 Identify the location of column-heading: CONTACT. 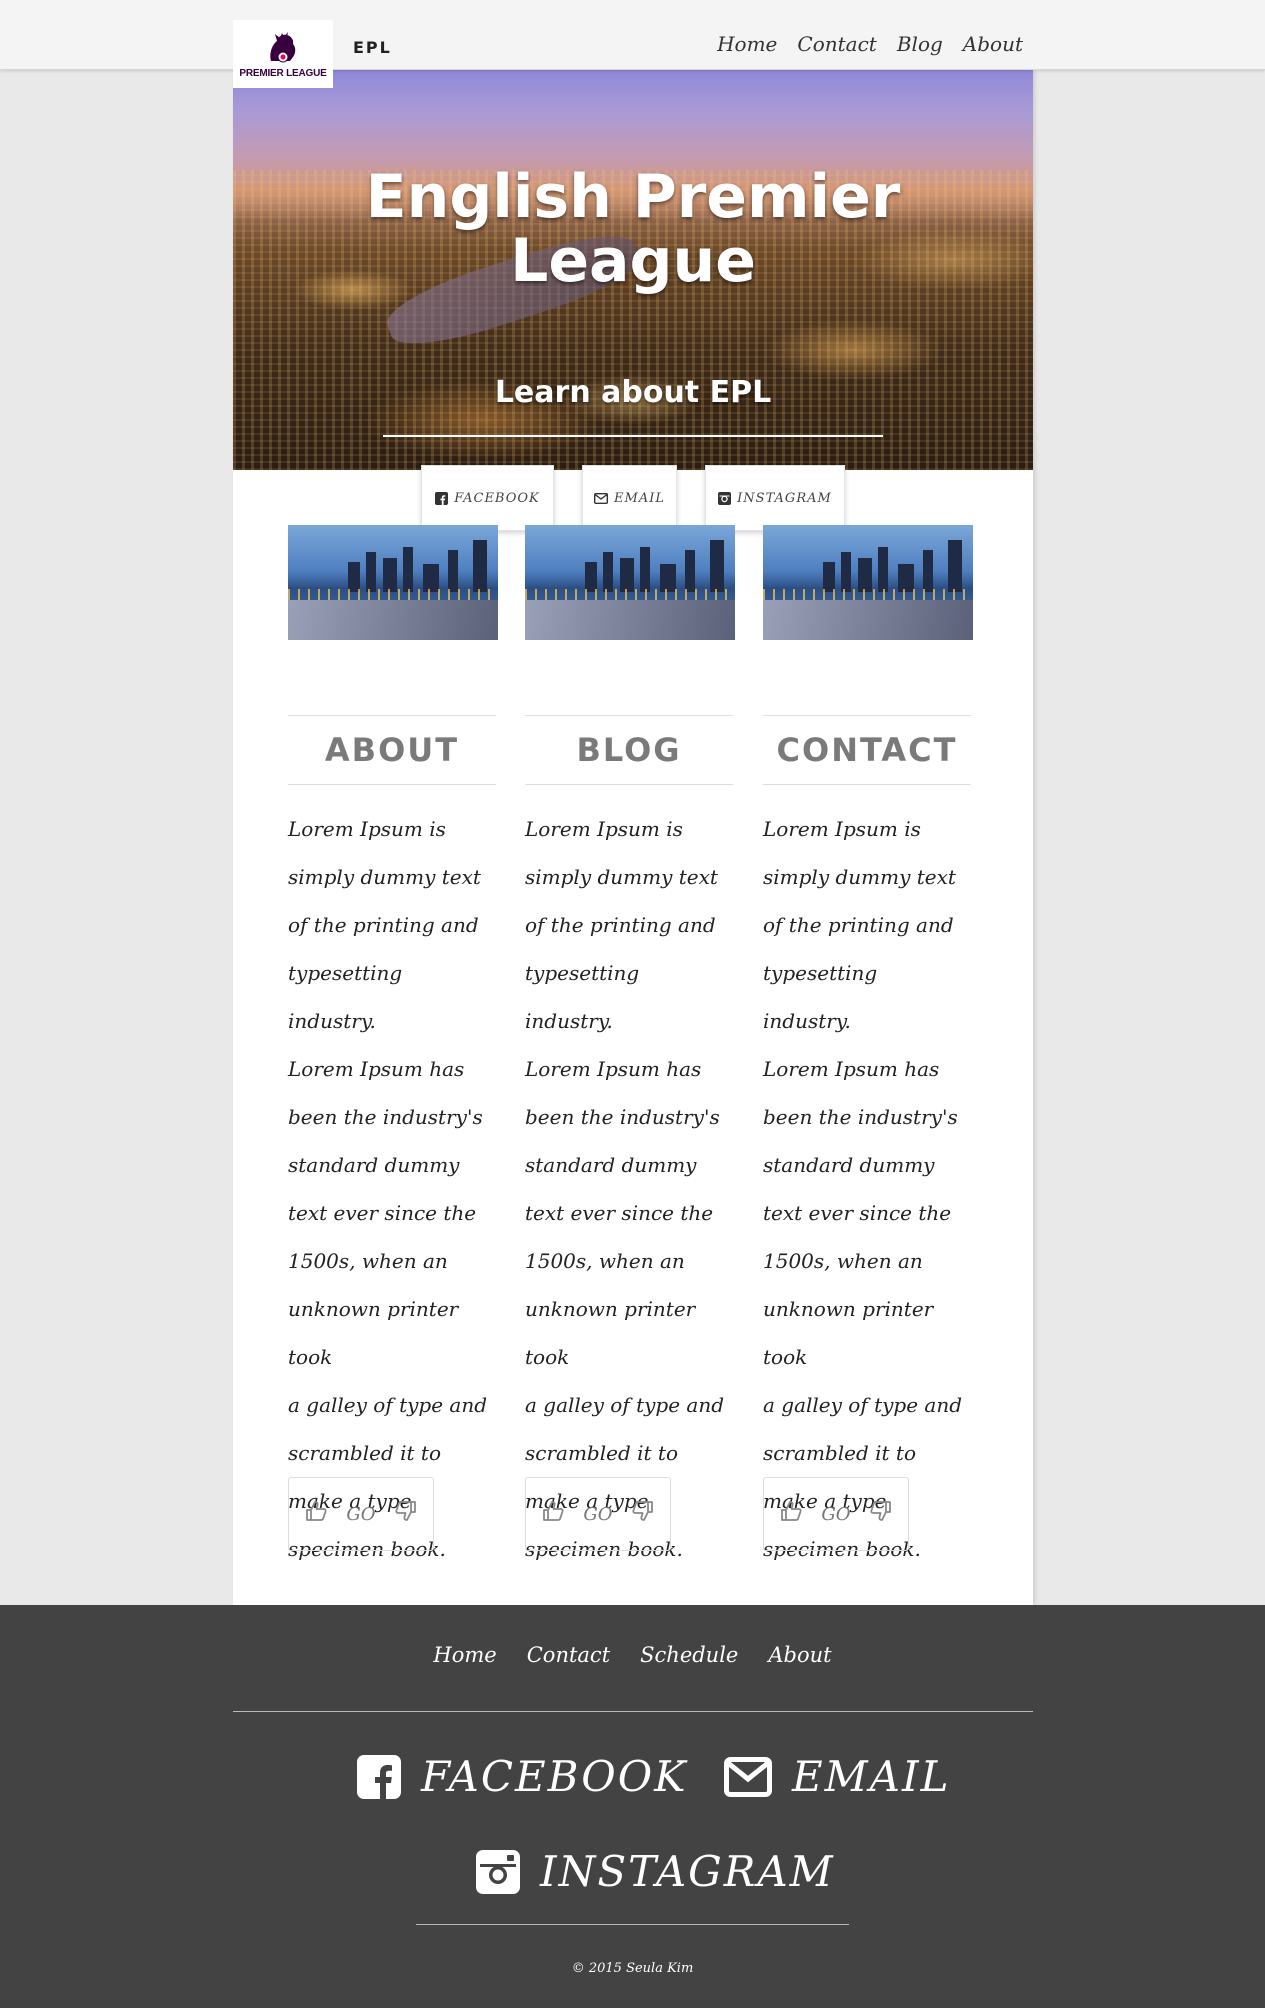
(867, 750).